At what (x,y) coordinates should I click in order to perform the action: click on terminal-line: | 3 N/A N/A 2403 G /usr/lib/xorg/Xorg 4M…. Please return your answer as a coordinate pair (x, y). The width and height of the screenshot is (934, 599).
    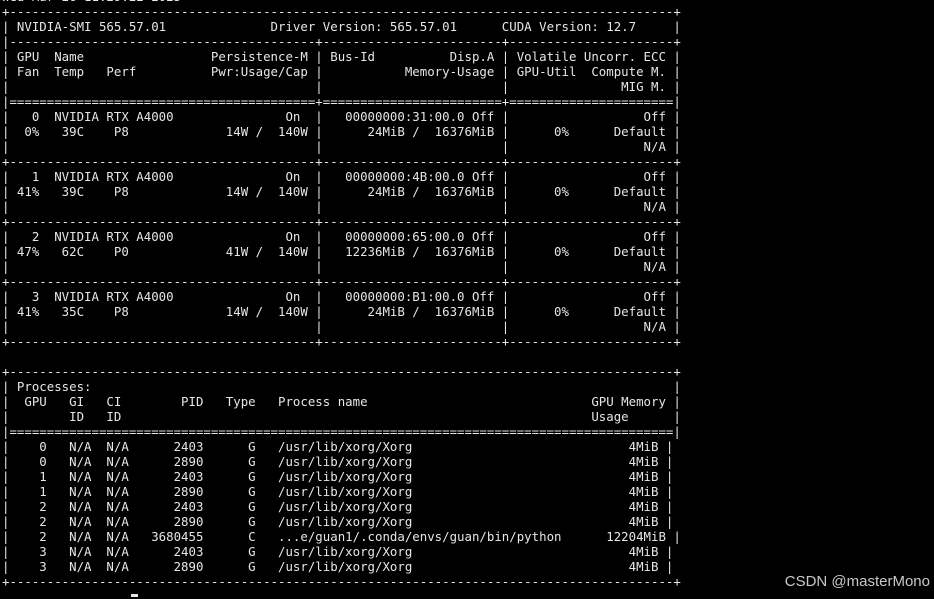
    Looking at the image, I should click on (338, 551).